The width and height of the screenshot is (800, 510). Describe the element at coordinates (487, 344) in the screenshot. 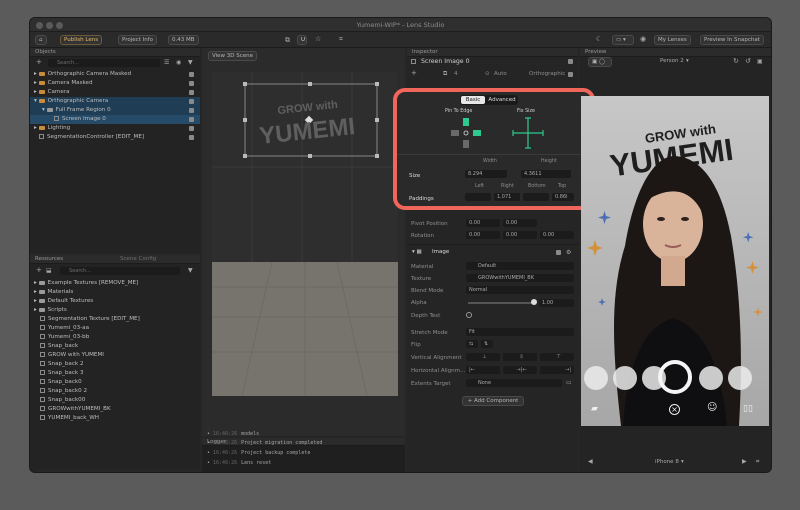

I see `flip-vertical-button: ⇅` at that location.